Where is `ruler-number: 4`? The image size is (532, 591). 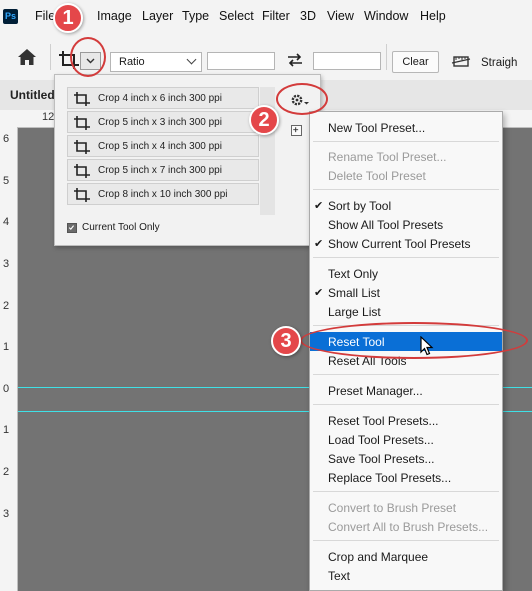
ruler-number: 4 is located at coordinates (6, 222).